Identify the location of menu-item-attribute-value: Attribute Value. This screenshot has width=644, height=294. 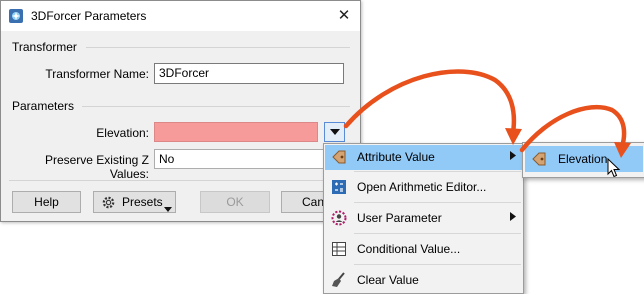
(423, 157).